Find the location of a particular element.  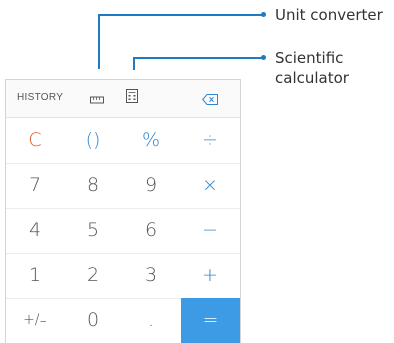

percent-key: % is located at coordinates (151, 140).